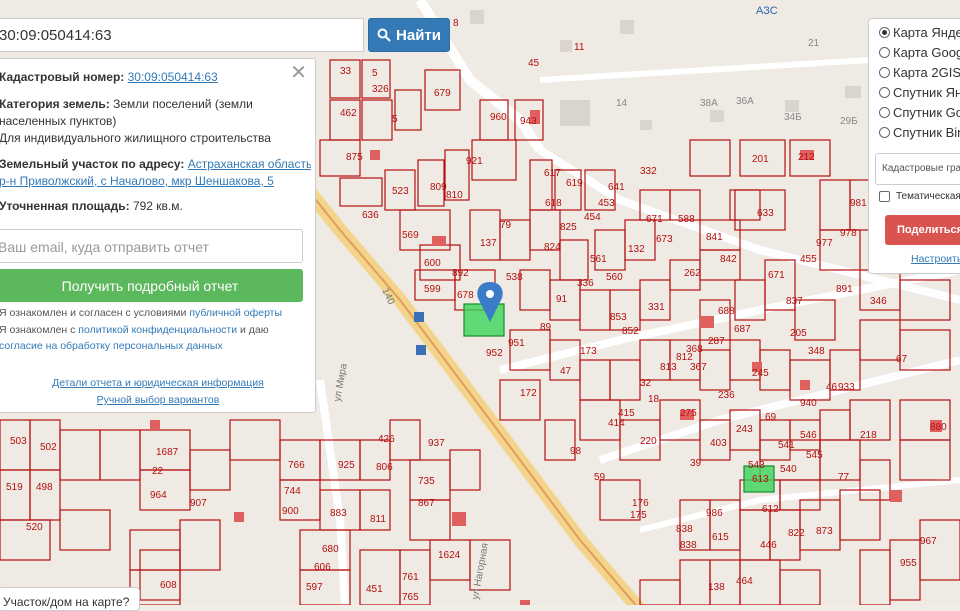 The image size is (960, 611). Describe the element at coordinates (824, 243) in the screenshot. I see `svg-text: 977` at that location.